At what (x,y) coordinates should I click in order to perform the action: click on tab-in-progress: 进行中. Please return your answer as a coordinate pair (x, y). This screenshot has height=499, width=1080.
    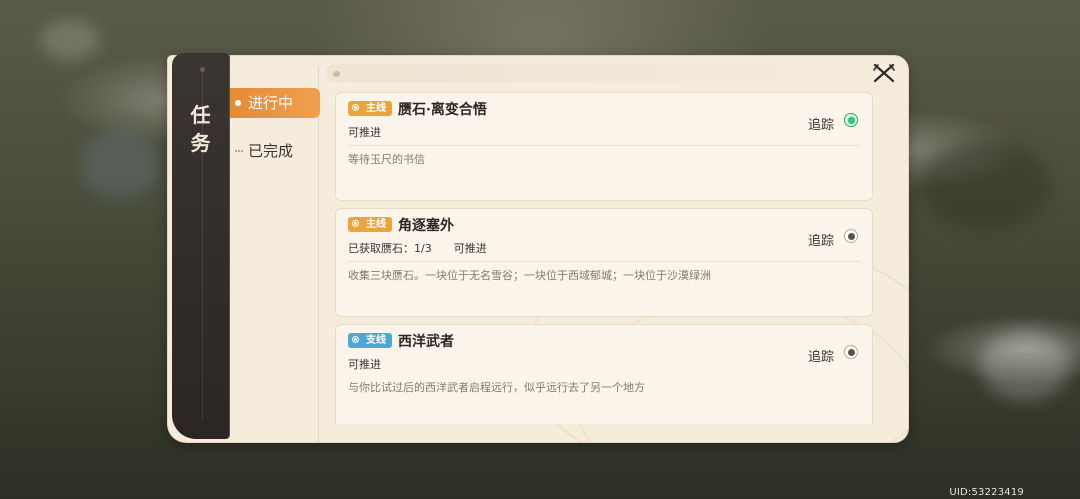
    Looking at the image, I should click on (275, 103).